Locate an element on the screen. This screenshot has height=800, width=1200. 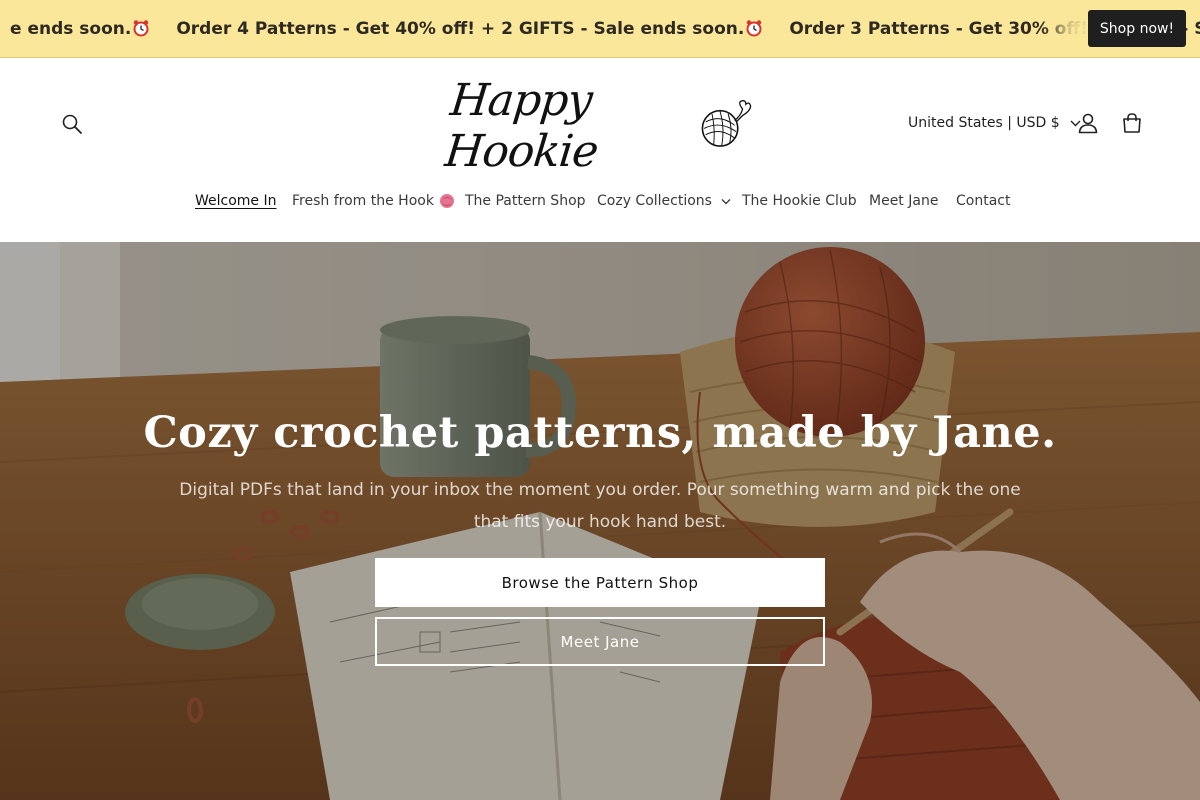
nav-item-cozy-collections: Cozy Collections is located at coordinates (664, 201).